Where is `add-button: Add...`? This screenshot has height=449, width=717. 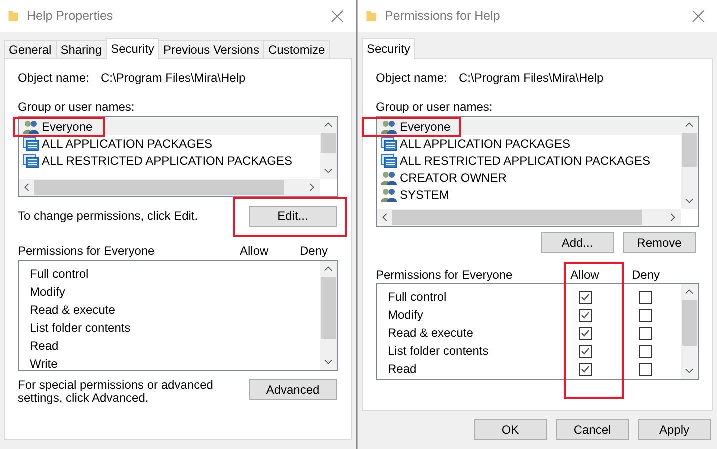
add-button: Add... is located at coordinates (577, 242).